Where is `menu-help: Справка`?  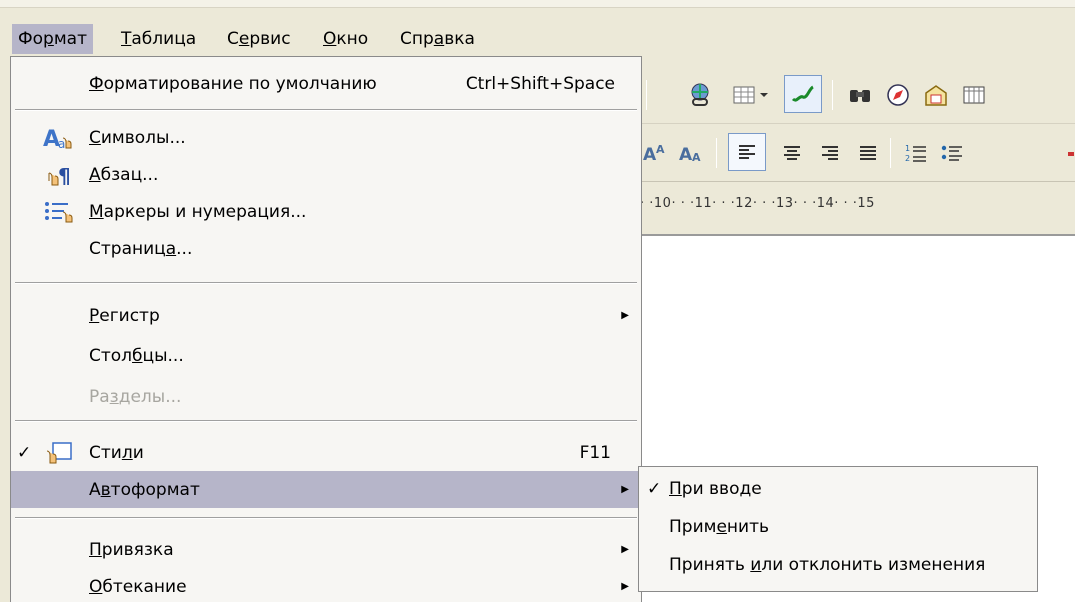 menu-help: Справка is located at coordinates (437, 39).